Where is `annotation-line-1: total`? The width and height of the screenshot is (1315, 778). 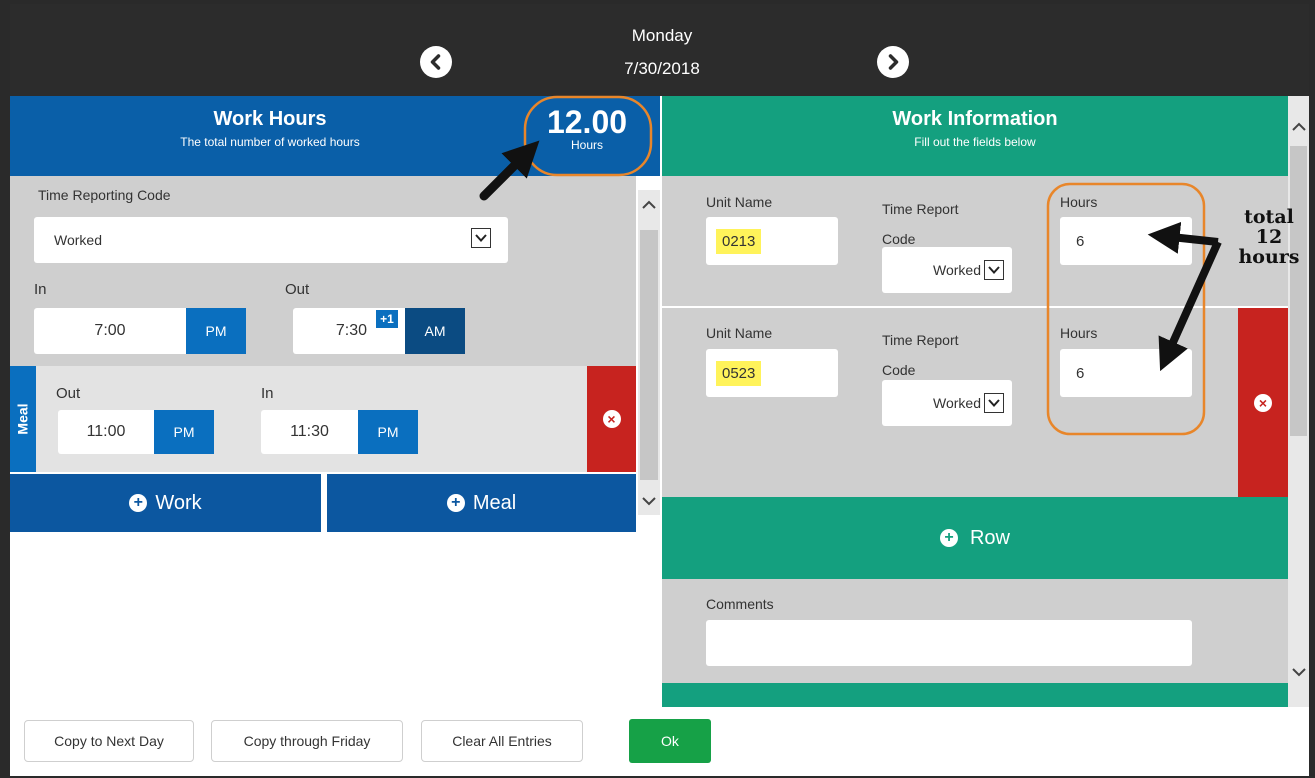
annotation-line-1: total is located at coordinates (1269, 217).